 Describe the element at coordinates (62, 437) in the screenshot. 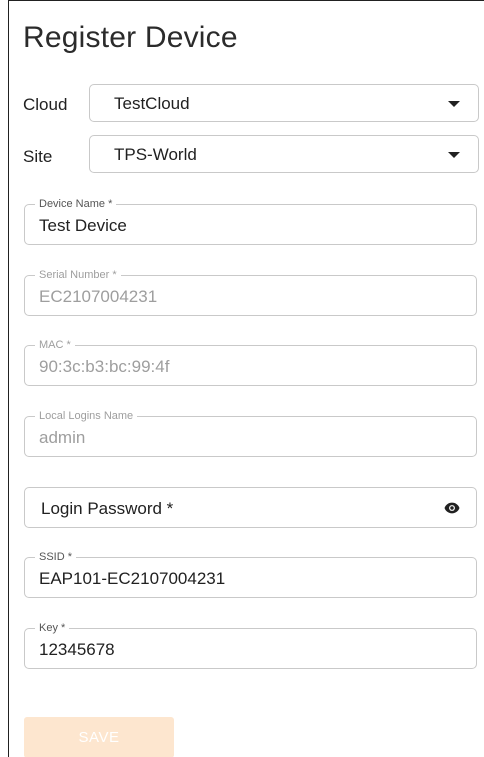

I see `local-logins-name-value: admin` at that location.